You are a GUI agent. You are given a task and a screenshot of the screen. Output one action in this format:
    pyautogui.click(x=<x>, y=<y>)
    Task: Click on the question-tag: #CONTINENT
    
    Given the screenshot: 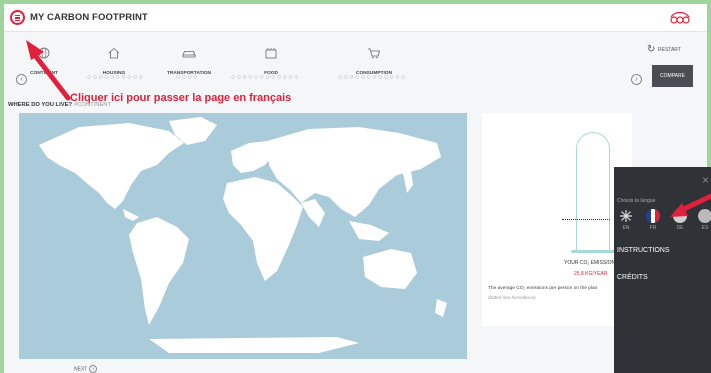 What is the action you would take?
    pyautogui.click(x=93, y=105)
    